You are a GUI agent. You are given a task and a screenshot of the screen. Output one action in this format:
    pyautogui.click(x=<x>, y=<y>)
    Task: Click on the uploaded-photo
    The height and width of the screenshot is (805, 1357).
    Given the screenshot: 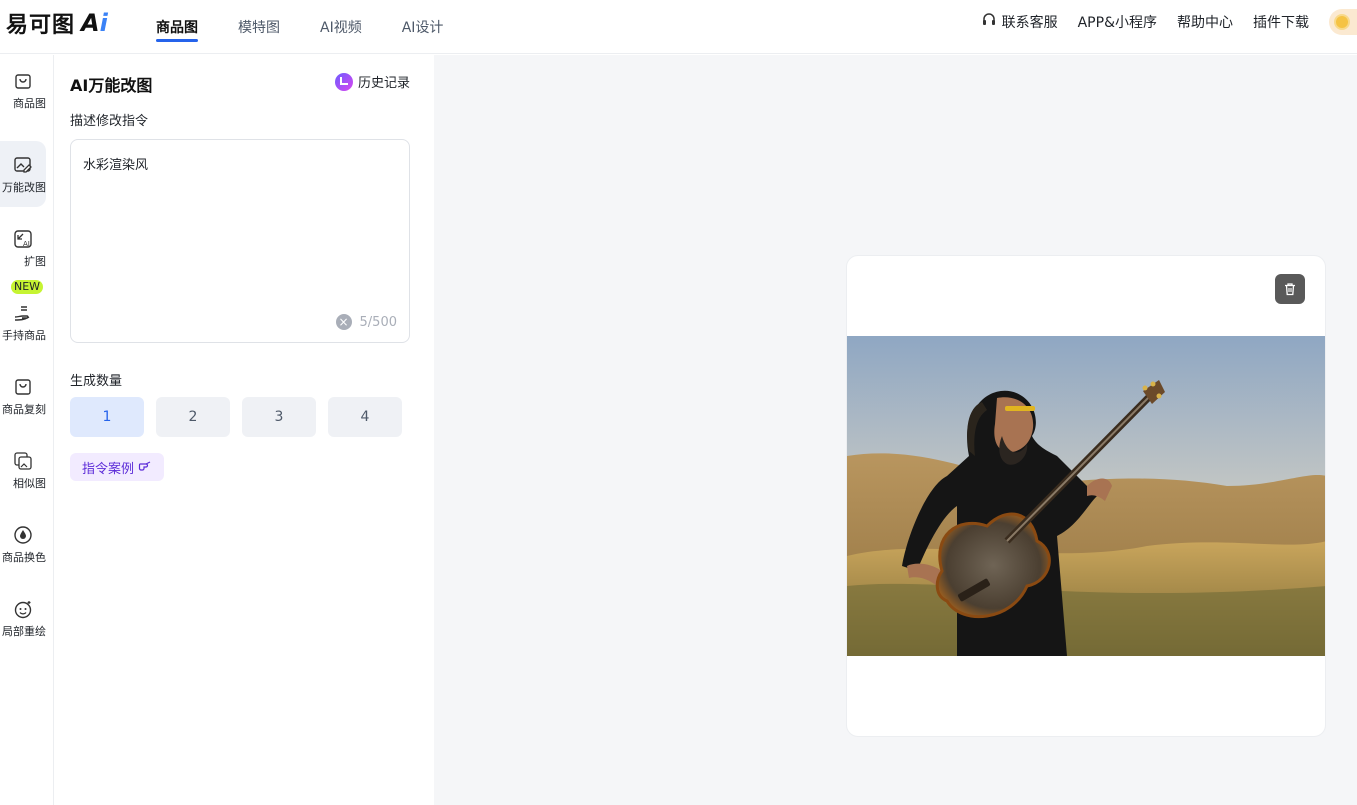 What is the action you would take?
    pyautogui.click(x=1086, y=496)
    